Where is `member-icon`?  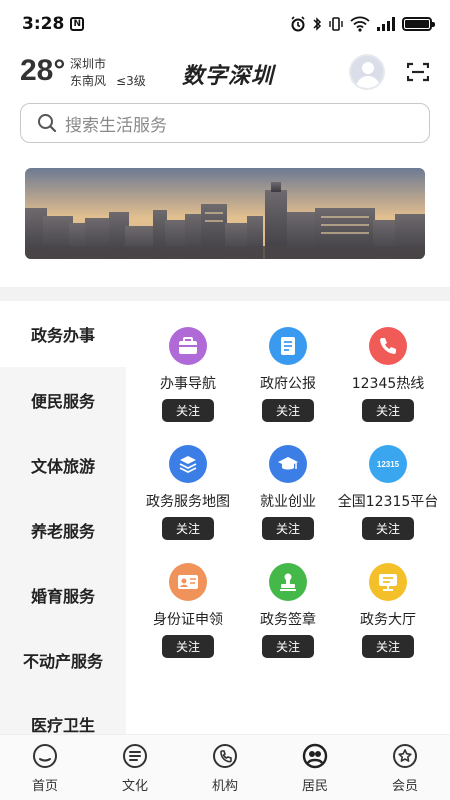 member-icon is located at coordinates (405, 756).